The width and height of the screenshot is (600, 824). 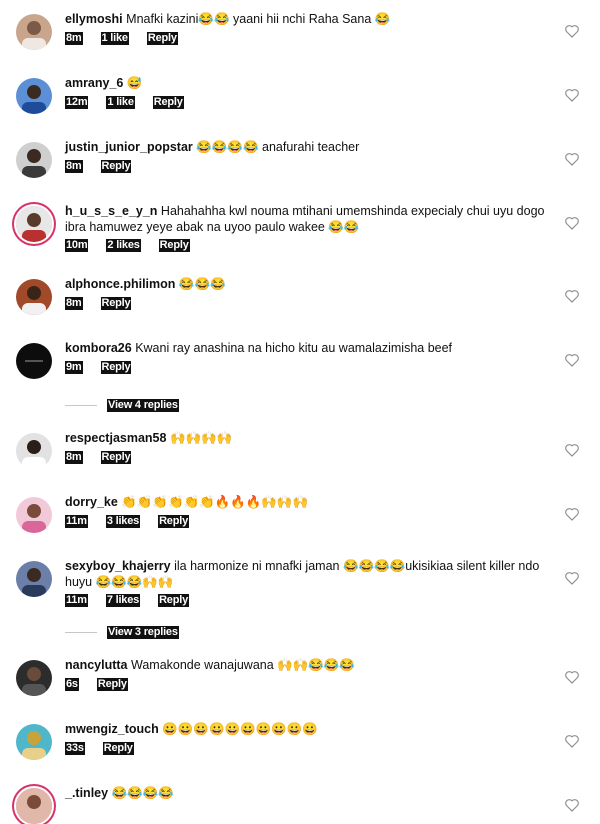 I want to click on comment-username: _.tinley, so click(x=86, y=793).